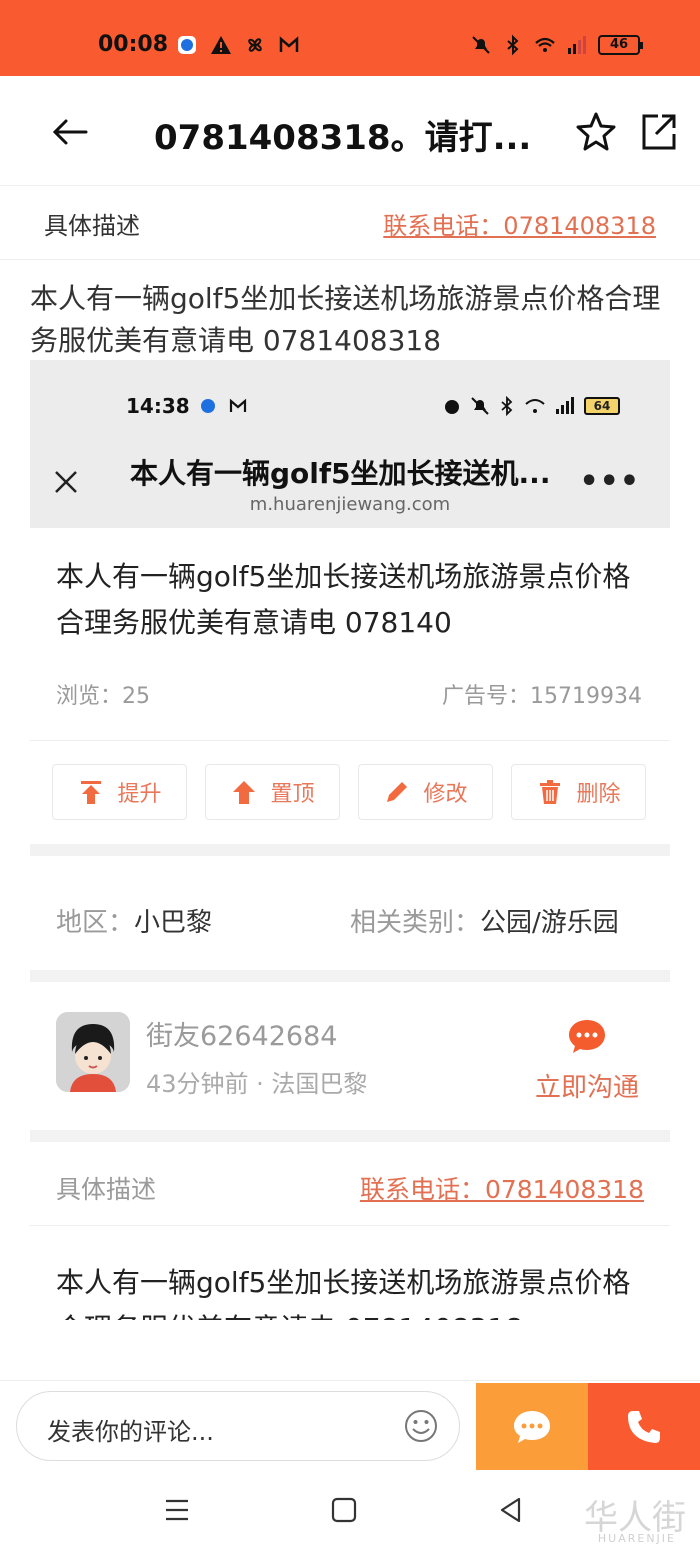  I want to click on battery-icon: 46, so click(620, 45).